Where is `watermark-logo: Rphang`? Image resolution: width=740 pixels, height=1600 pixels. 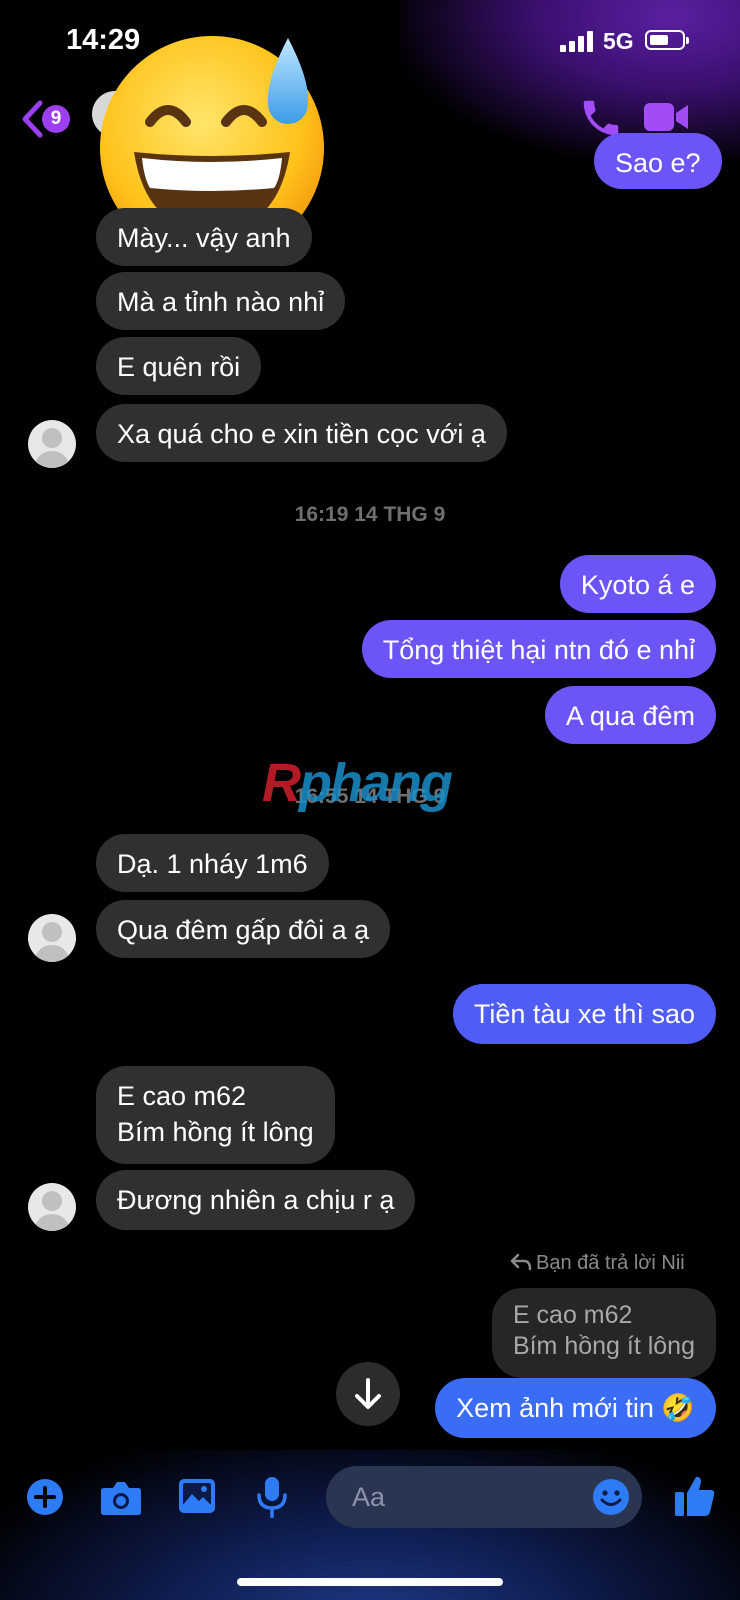
watermark-logo: Rphang is located at coordinates (357, 783).